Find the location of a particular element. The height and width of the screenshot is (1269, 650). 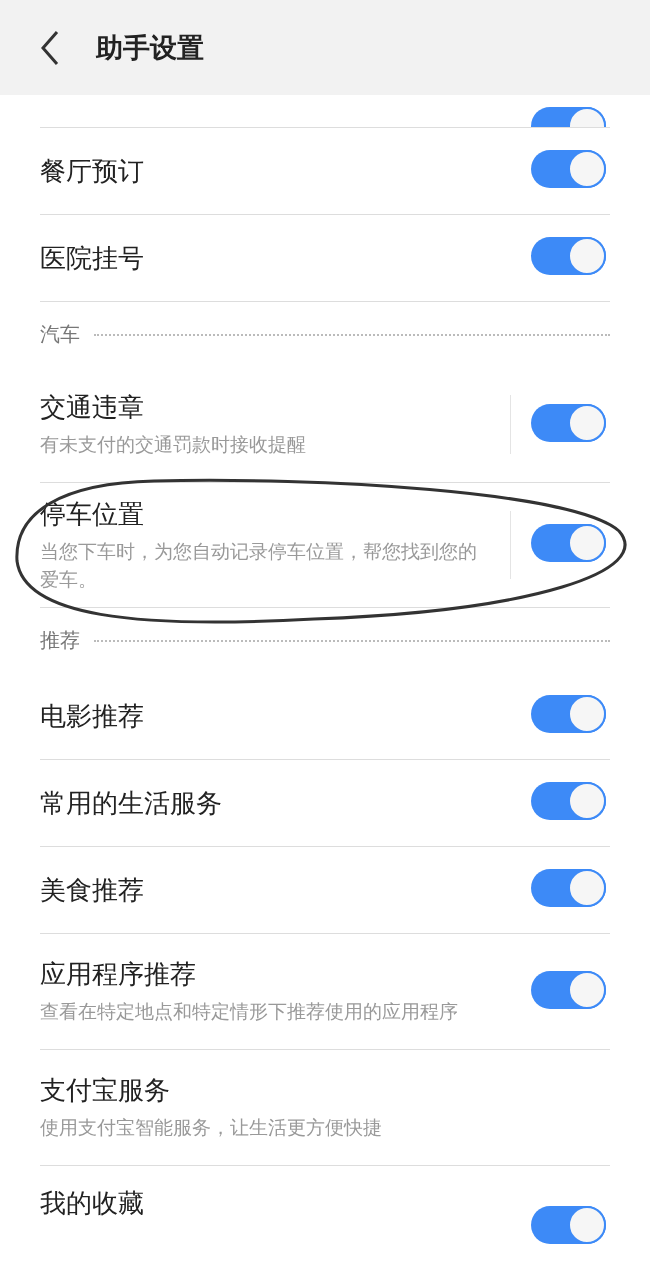

setting-title: 应用程序推荐 is located at coordinates (118, 975).